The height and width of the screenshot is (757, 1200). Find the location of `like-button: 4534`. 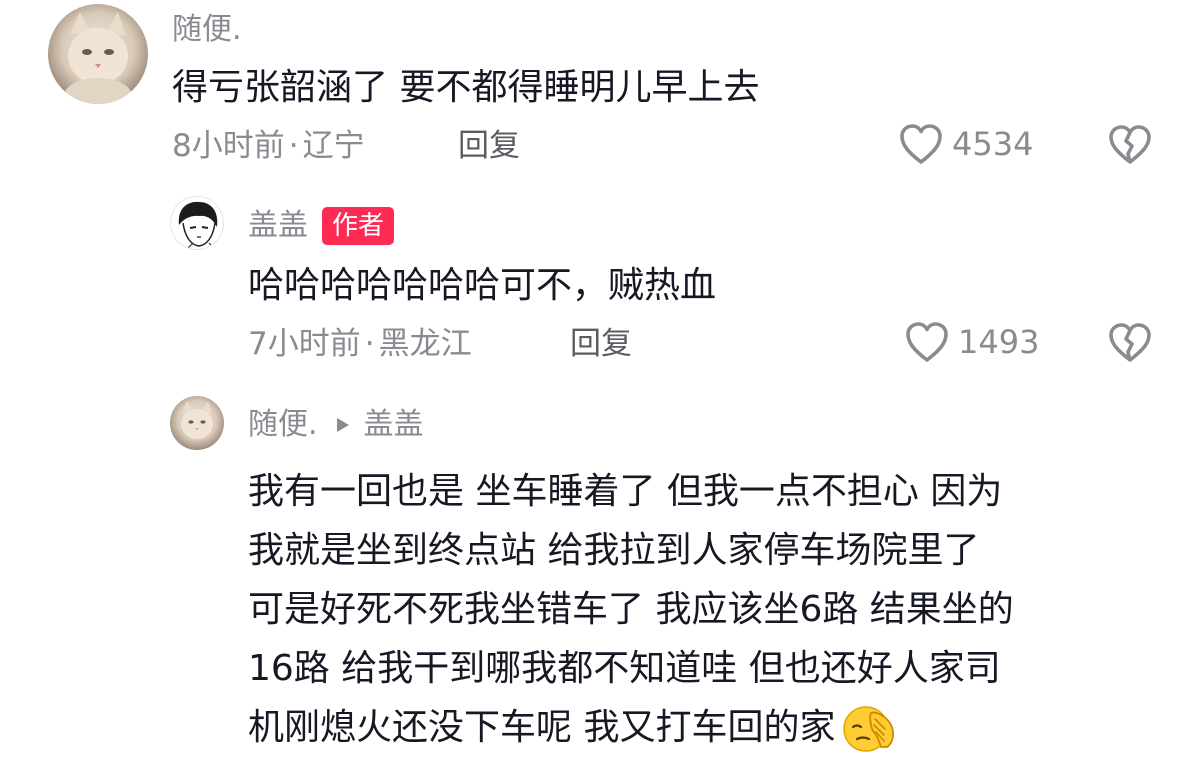

like-button: 4534 is located at coordinates (965, 144).